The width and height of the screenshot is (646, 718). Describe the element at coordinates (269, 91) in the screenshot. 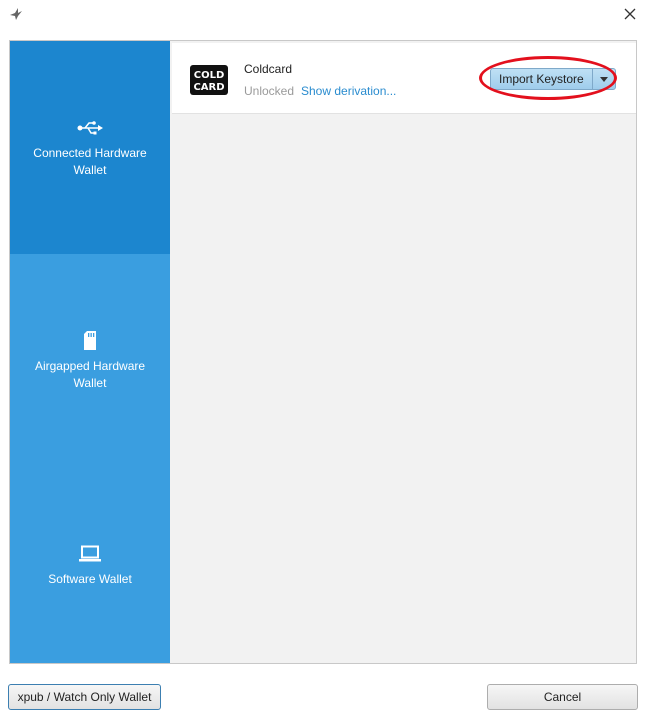

I see `device-status: Unlocked` at that location.